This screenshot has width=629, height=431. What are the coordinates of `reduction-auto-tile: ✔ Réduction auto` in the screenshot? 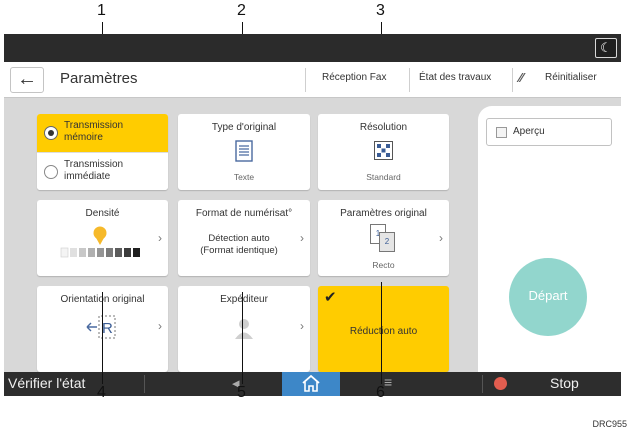 It's located at (383, 329).